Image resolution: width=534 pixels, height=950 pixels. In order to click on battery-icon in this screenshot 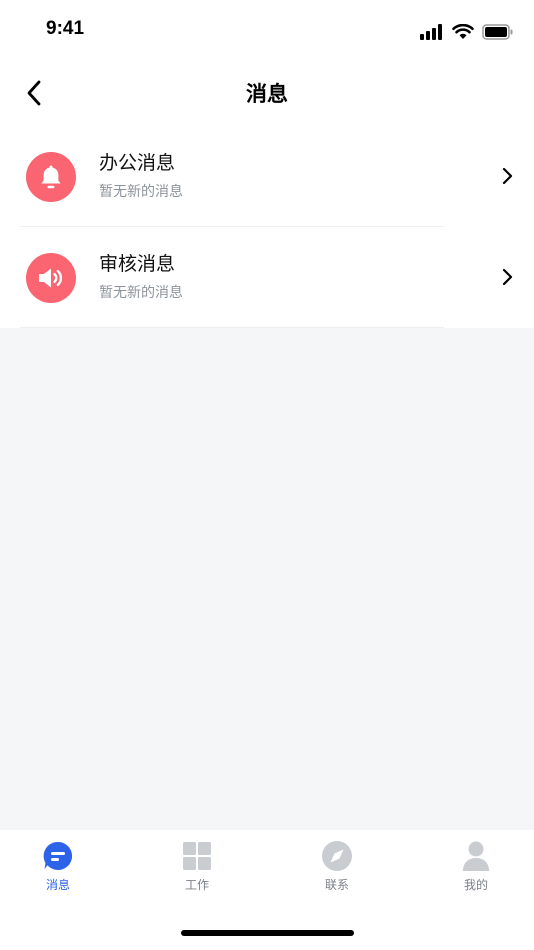, I will do `click(497, 32)`.